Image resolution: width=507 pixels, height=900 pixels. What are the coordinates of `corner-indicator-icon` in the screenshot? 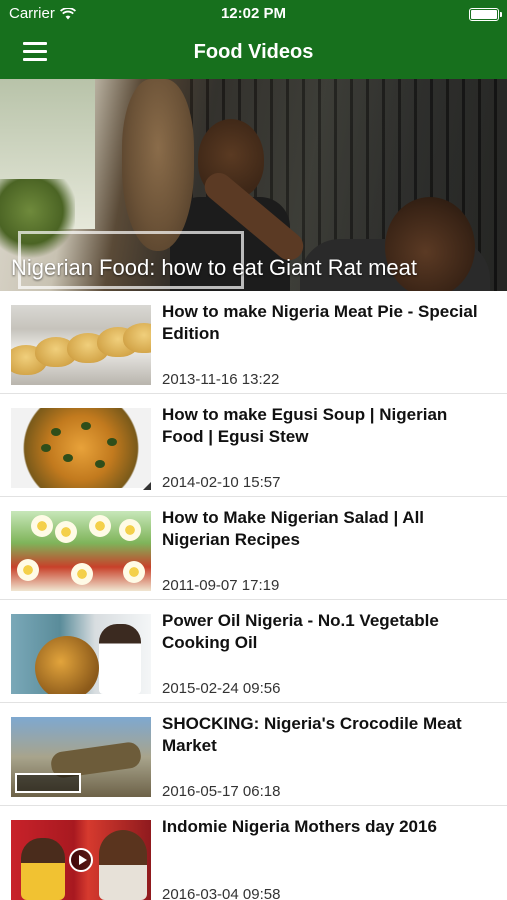 It's located at (147, 486).